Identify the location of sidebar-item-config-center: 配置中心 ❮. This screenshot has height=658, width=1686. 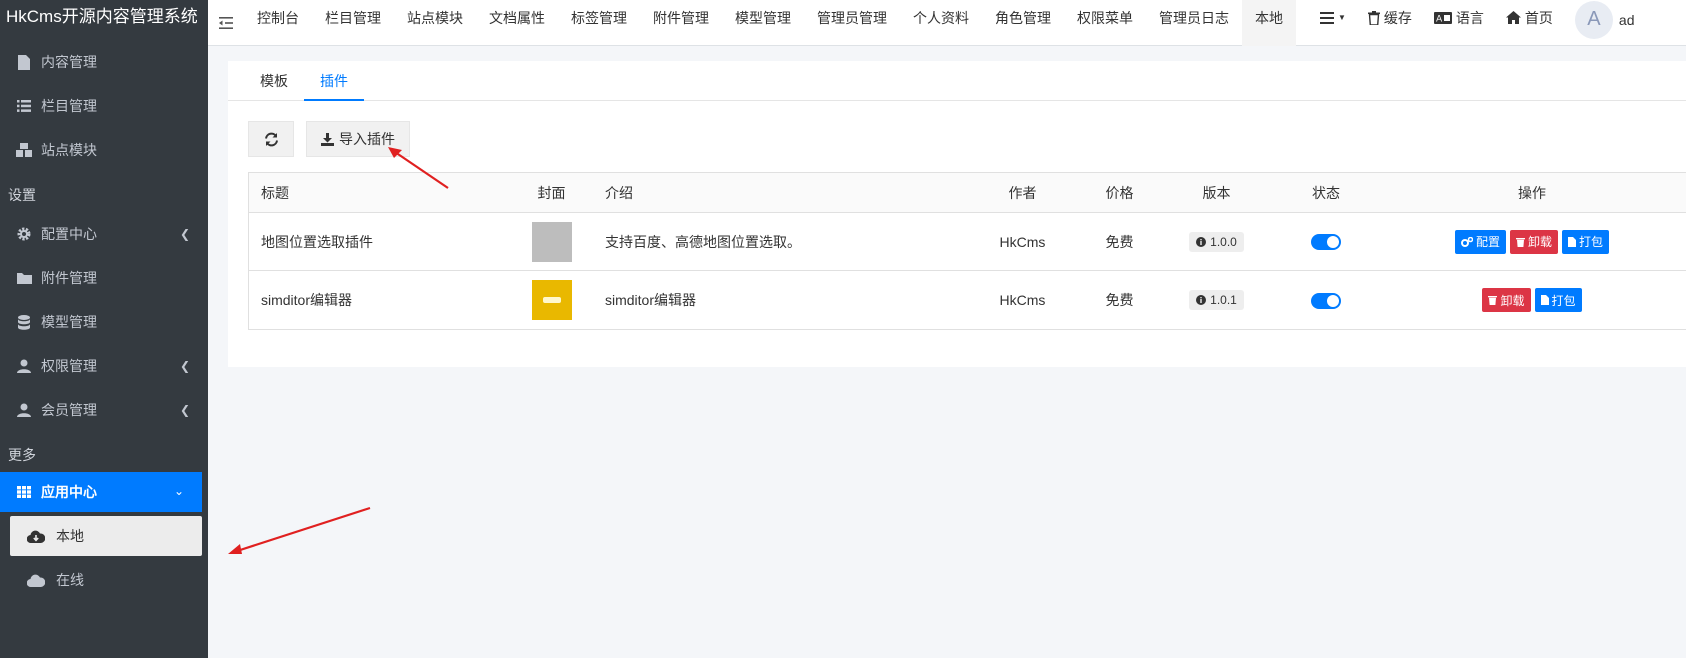
(104, 234).